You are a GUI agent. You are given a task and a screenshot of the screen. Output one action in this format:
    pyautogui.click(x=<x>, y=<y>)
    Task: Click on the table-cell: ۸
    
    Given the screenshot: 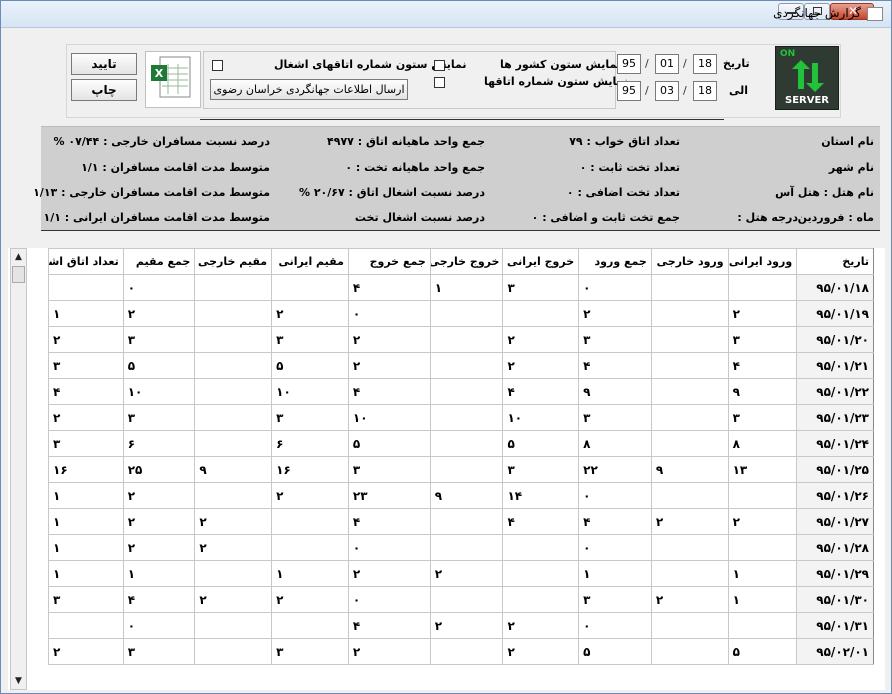 What is the action you would take?
    pyautogui.click(x=762, y=443)
    